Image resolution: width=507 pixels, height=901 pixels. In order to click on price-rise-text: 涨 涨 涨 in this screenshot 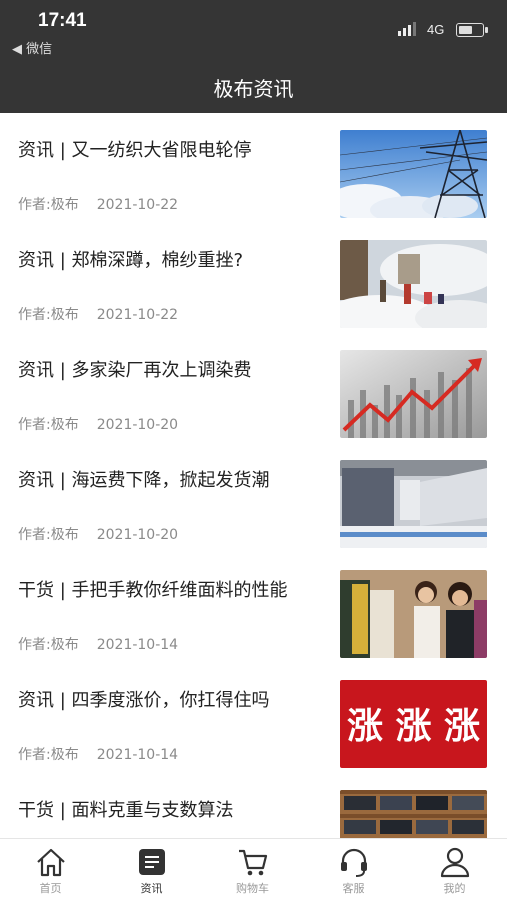, I will do `click(413, 726)`.